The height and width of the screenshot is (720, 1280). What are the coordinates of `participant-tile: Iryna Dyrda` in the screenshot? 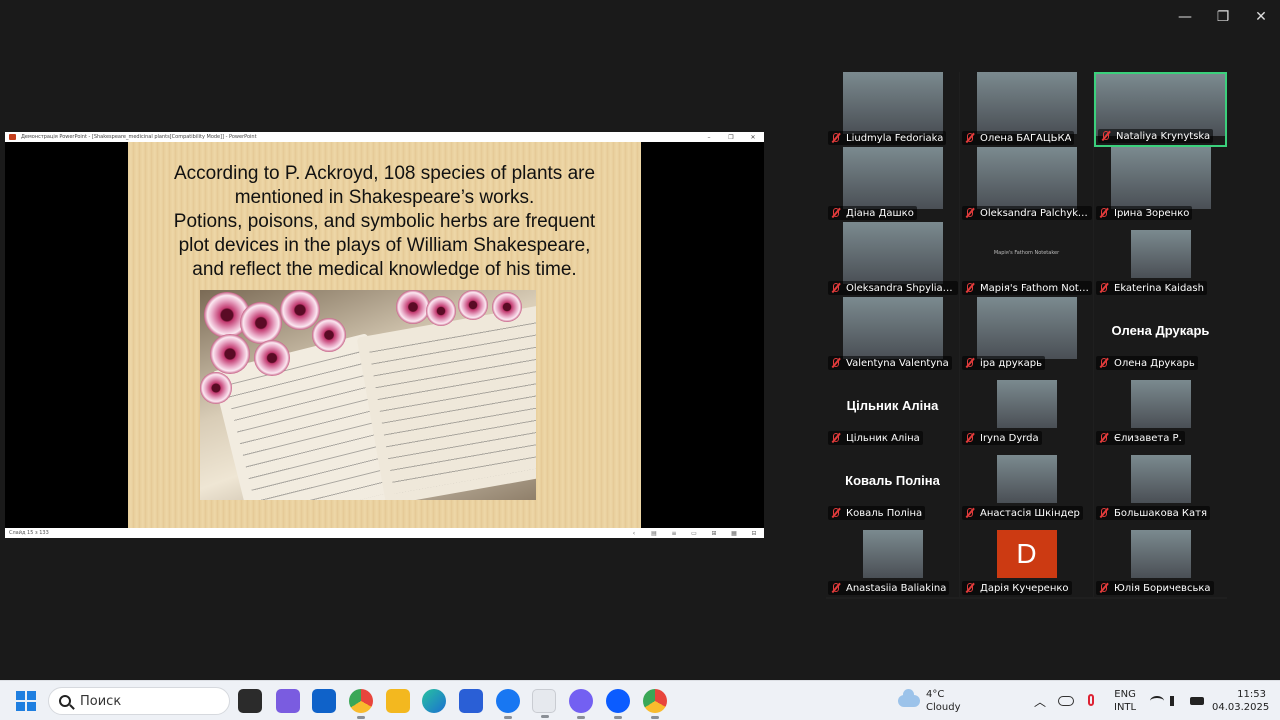 It's located at (1026, 409).